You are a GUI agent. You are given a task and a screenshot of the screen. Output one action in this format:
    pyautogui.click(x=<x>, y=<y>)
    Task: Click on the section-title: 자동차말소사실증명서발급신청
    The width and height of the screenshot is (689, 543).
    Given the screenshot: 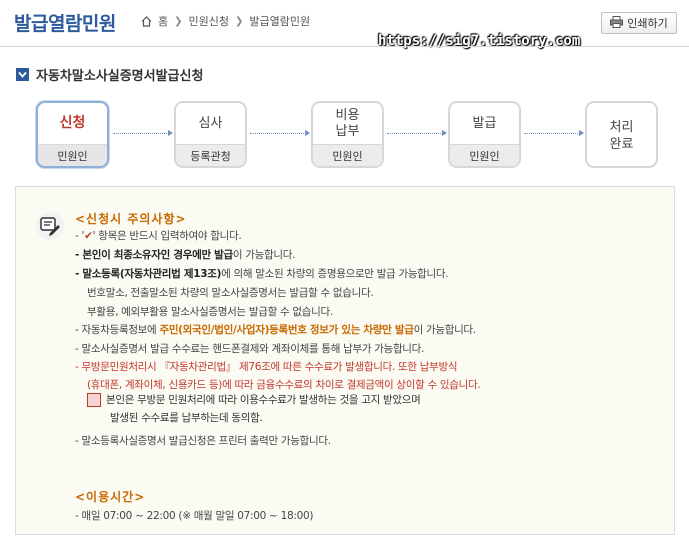 What is the action you would take?
    pyautogui.click(x=109, y=74)
    